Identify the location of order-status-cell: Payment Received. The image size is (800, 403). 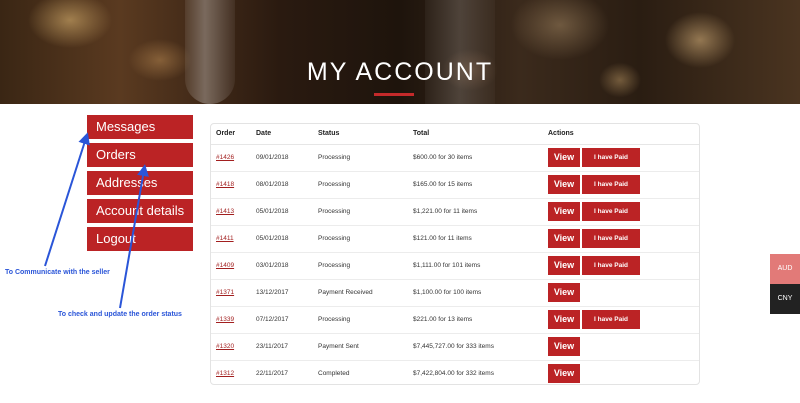
(360, 293).